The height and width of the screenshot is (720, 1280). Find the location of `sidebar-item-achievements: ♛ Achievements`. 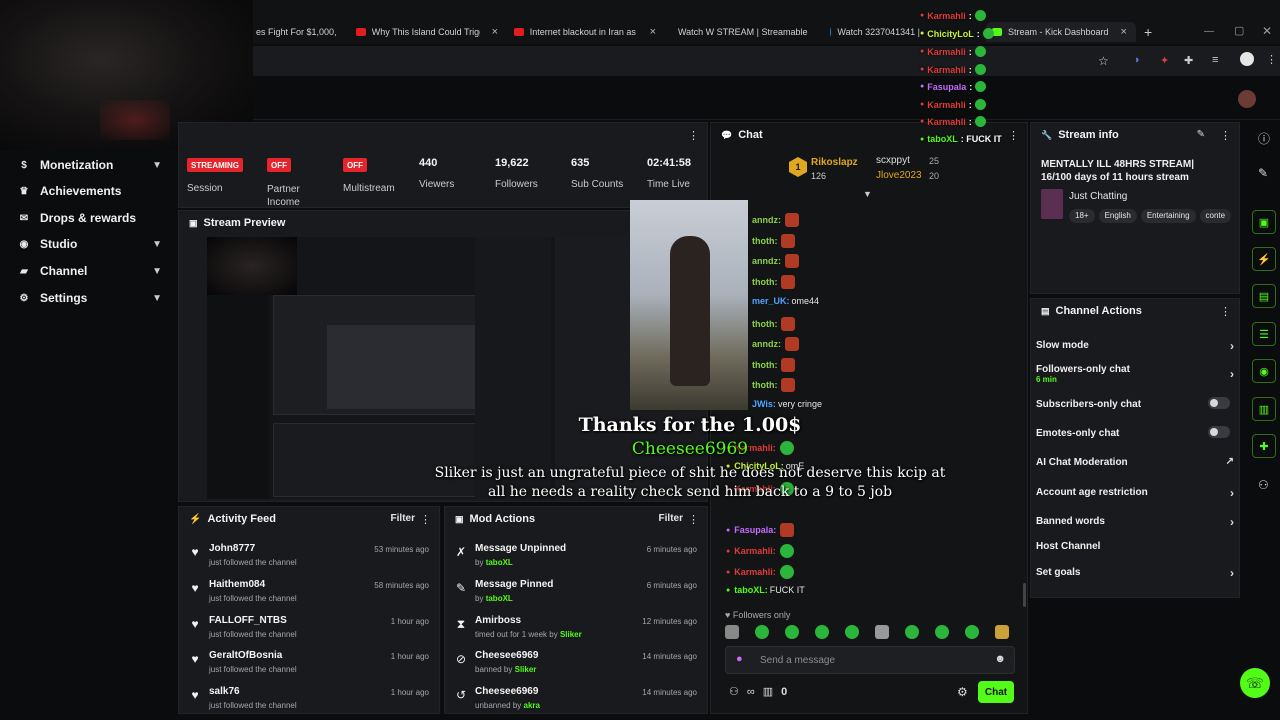

sidebar-item-achievements: ♛ Achievements is located at coordinates (93, 191).